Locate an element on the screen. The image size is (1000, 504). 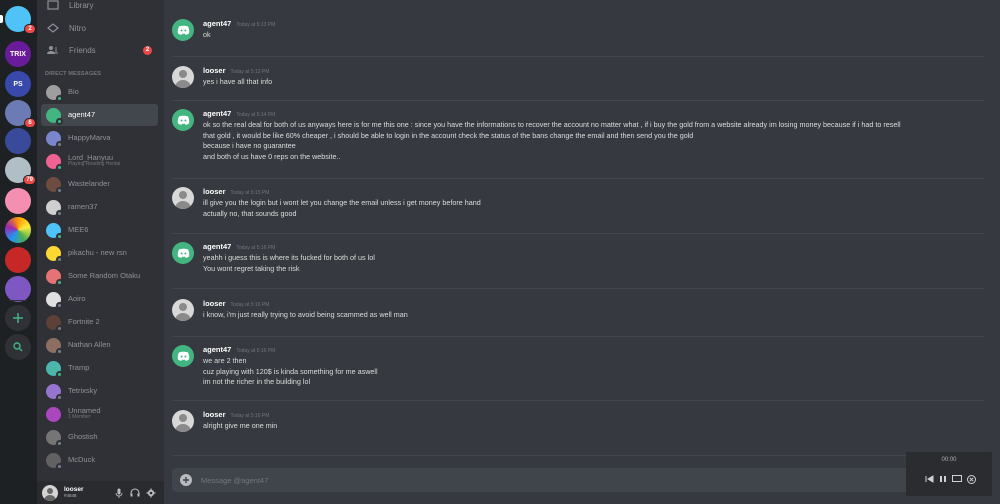
dm-item: Nathan Allen is located at coordinates (99, 345).